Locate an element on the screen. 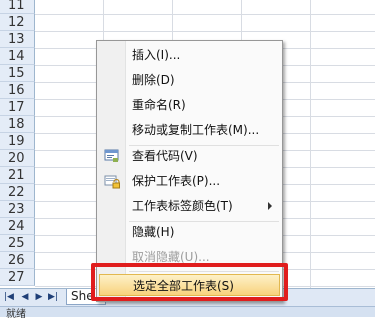 The width and height of the screenshot is (375, 320). submenu-arrow-icon is located at coordinates (270, 206).